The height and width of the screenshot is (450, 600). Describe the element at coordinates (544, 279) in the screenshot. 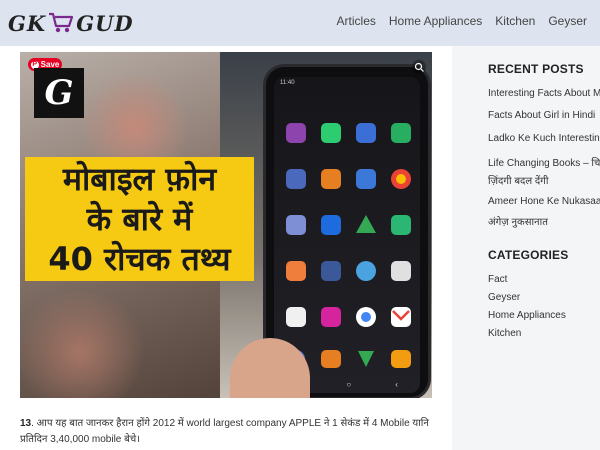

I see `category-link-fact: Fact` at that location.